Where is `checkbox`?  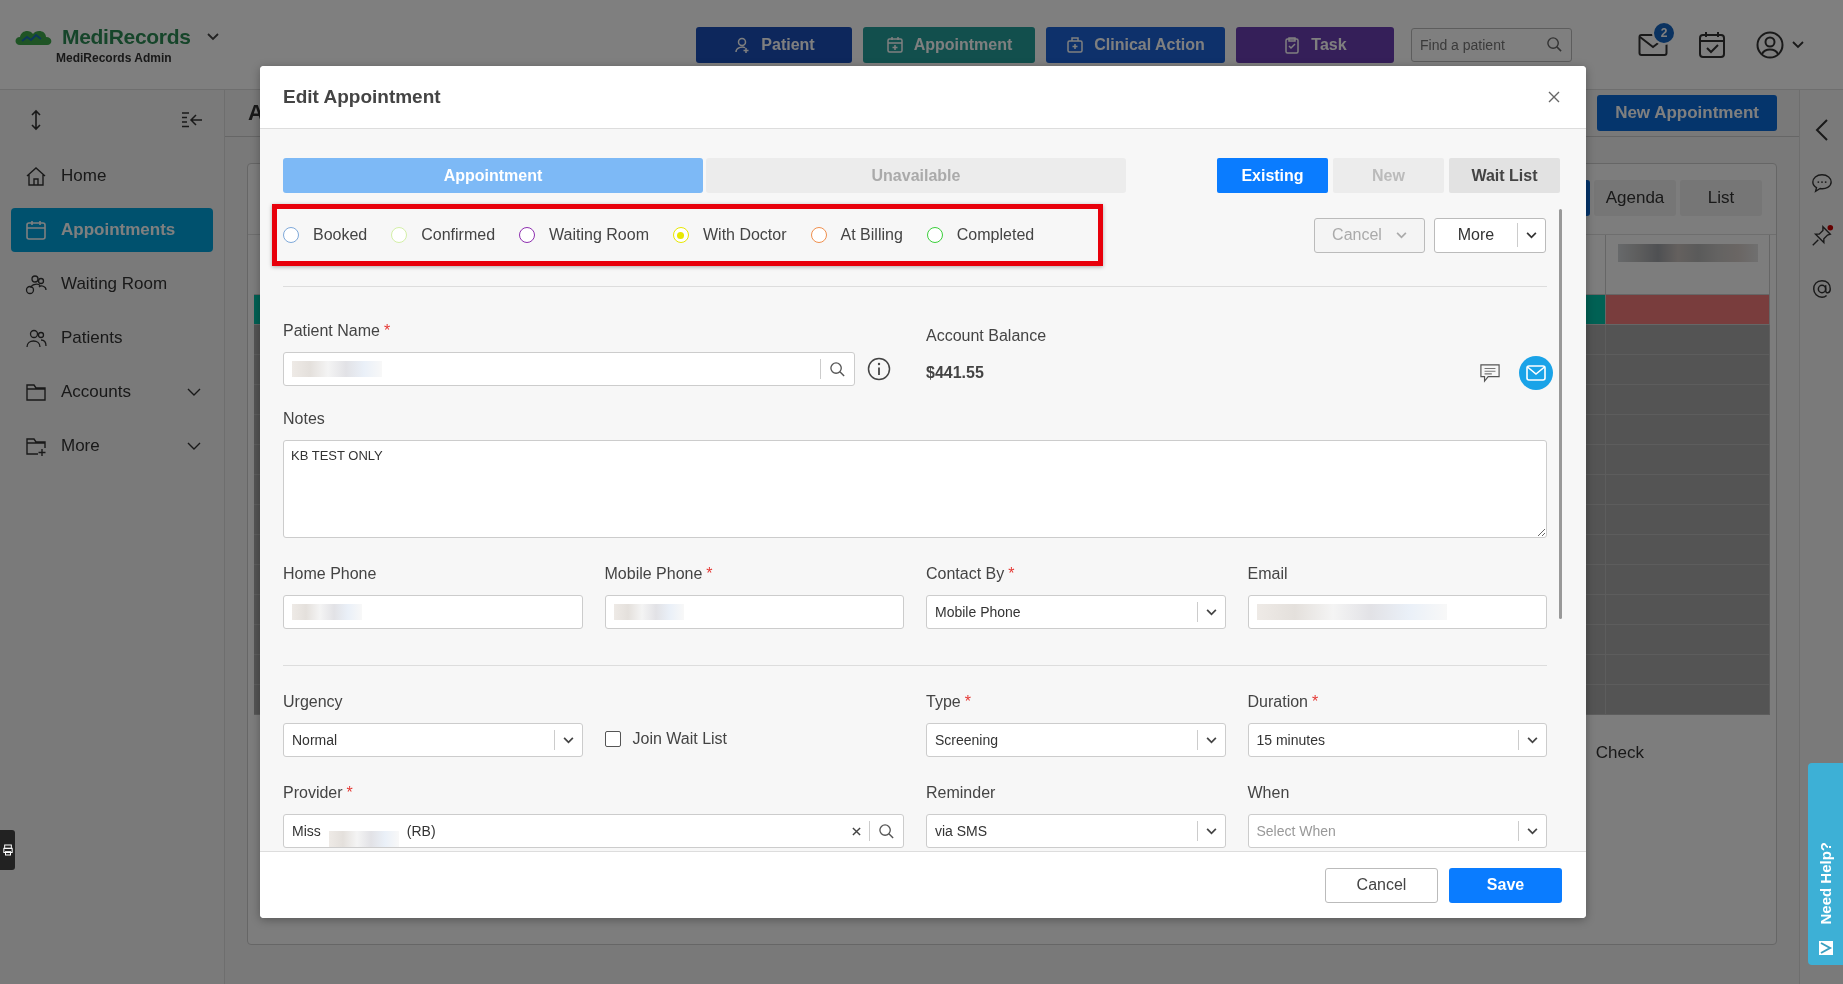 checkbox is located at coordinates (612, 739).